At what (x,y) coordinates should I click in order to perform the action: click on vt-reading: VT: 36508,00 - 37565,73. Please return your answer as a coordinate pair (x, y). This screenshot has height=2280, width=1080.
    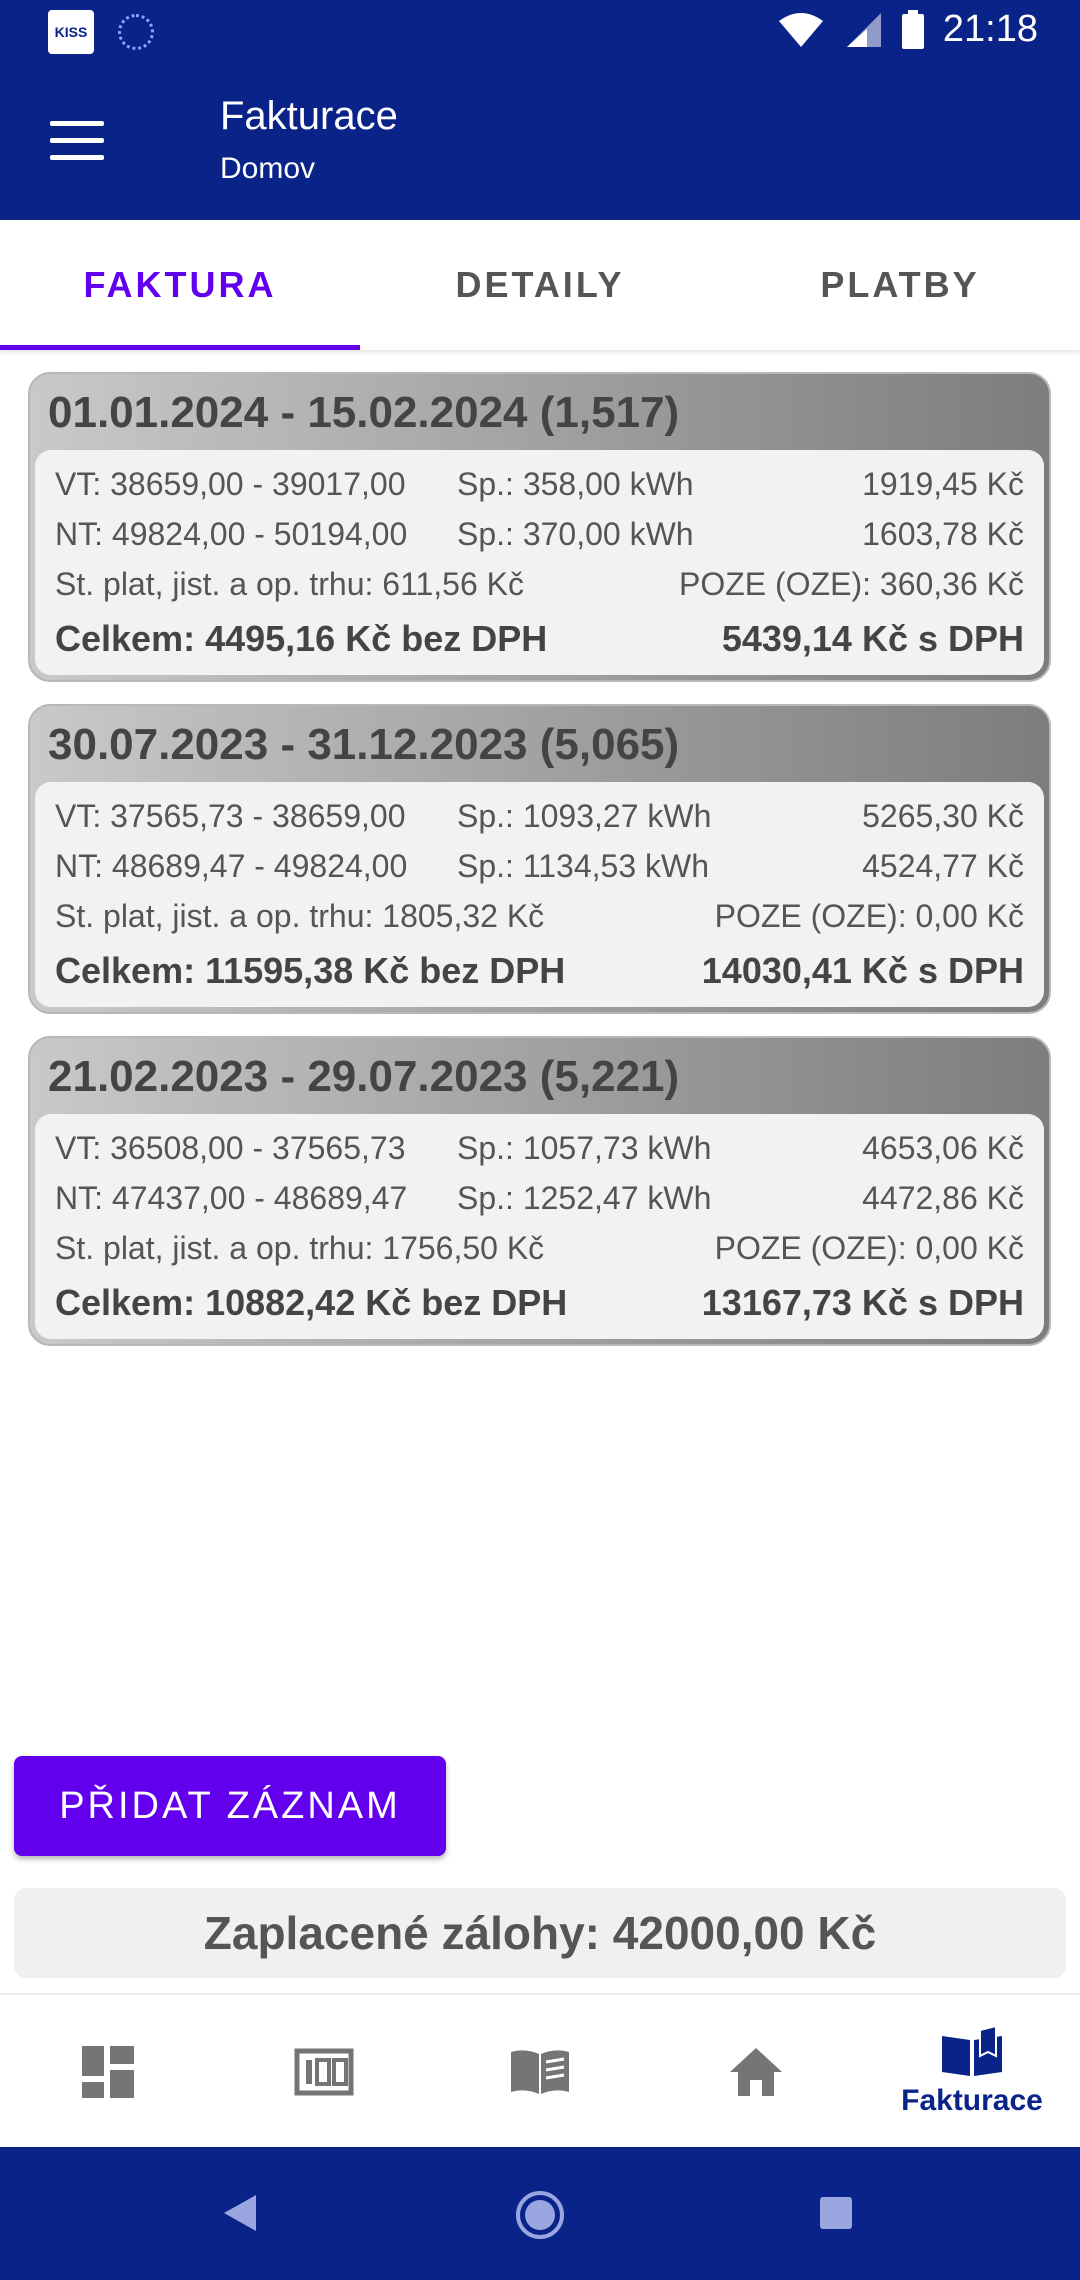
    Looking at the image, I should click on (230, 1148).